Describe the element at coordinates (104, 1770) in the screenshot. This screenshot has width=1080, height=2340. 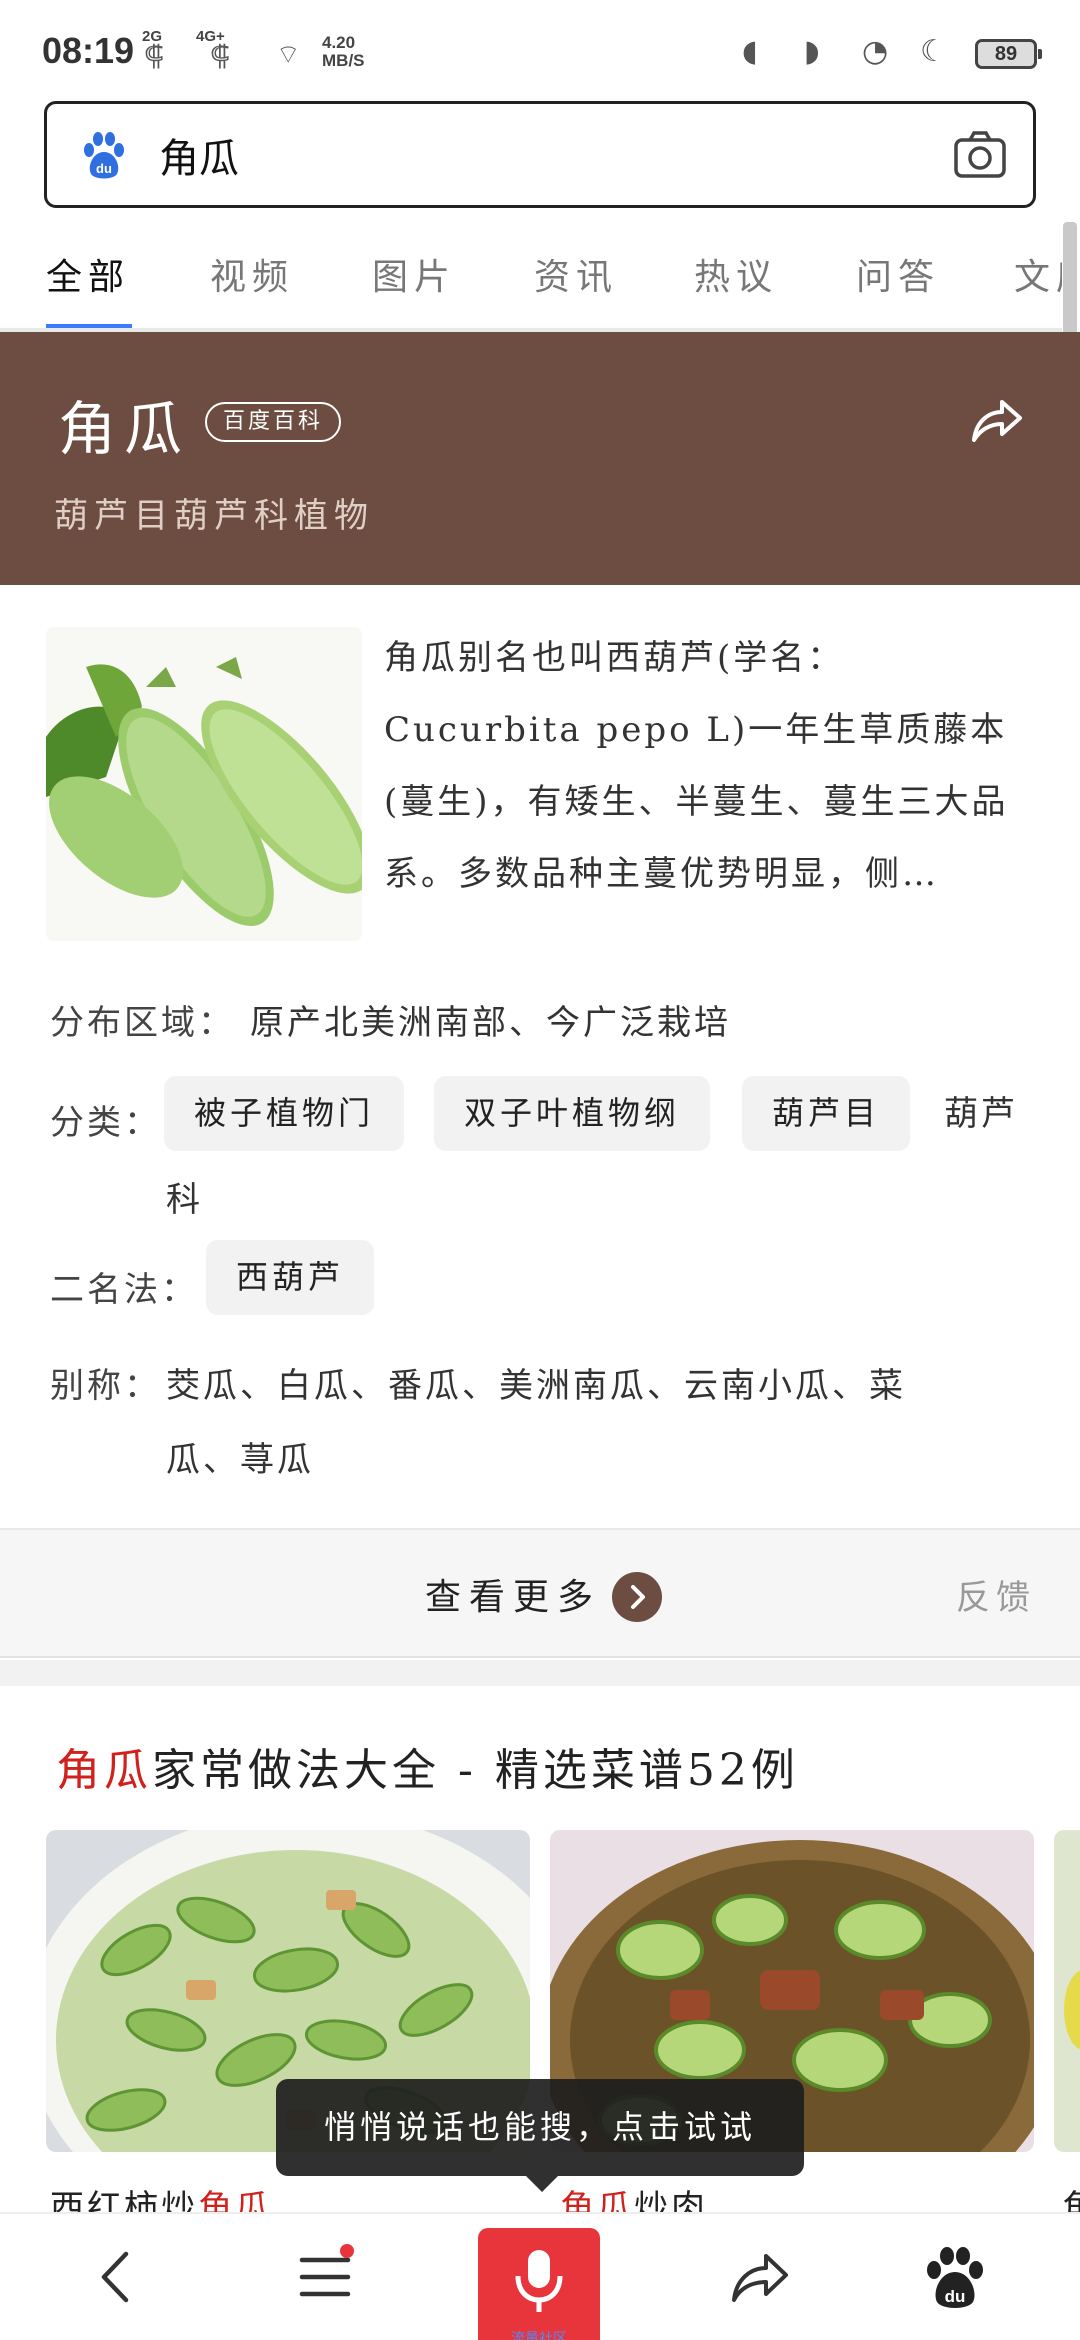
I see `recipes-heading-keyword: 角瓜` at that location.